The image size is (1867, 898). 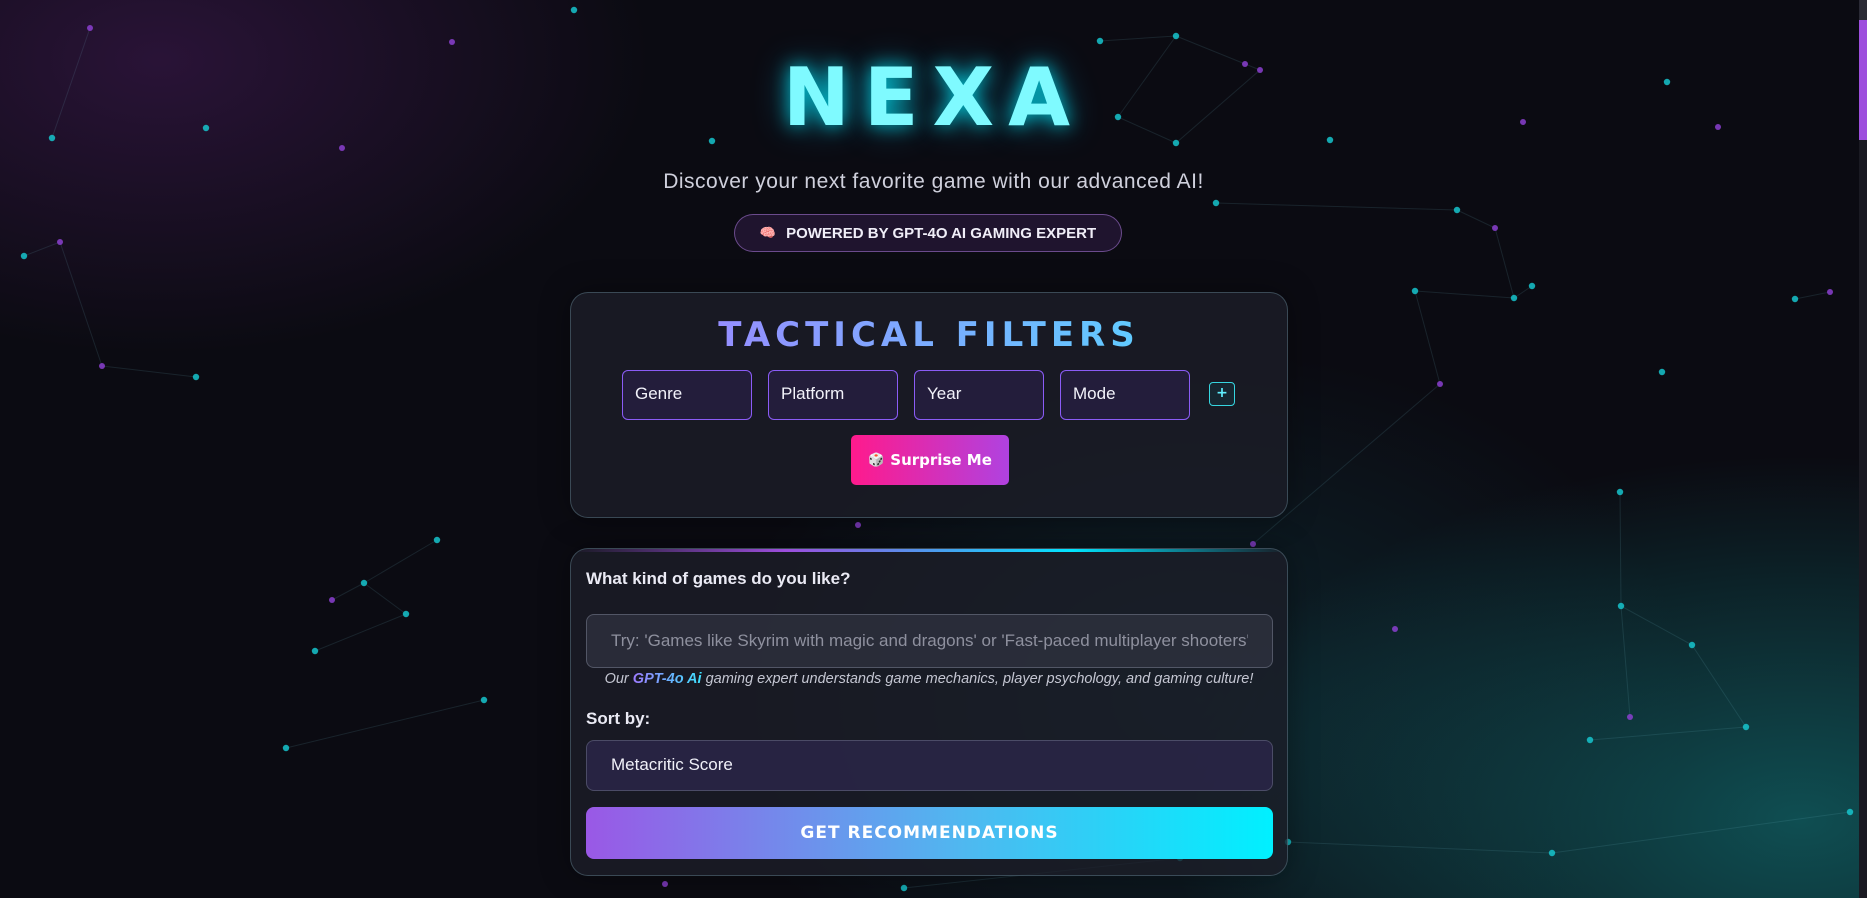 I want to click on ai-powered-badge: 🧠 POWERED BY GPT-4O AI GAMING EXPERT, so click(x=928, y=233).